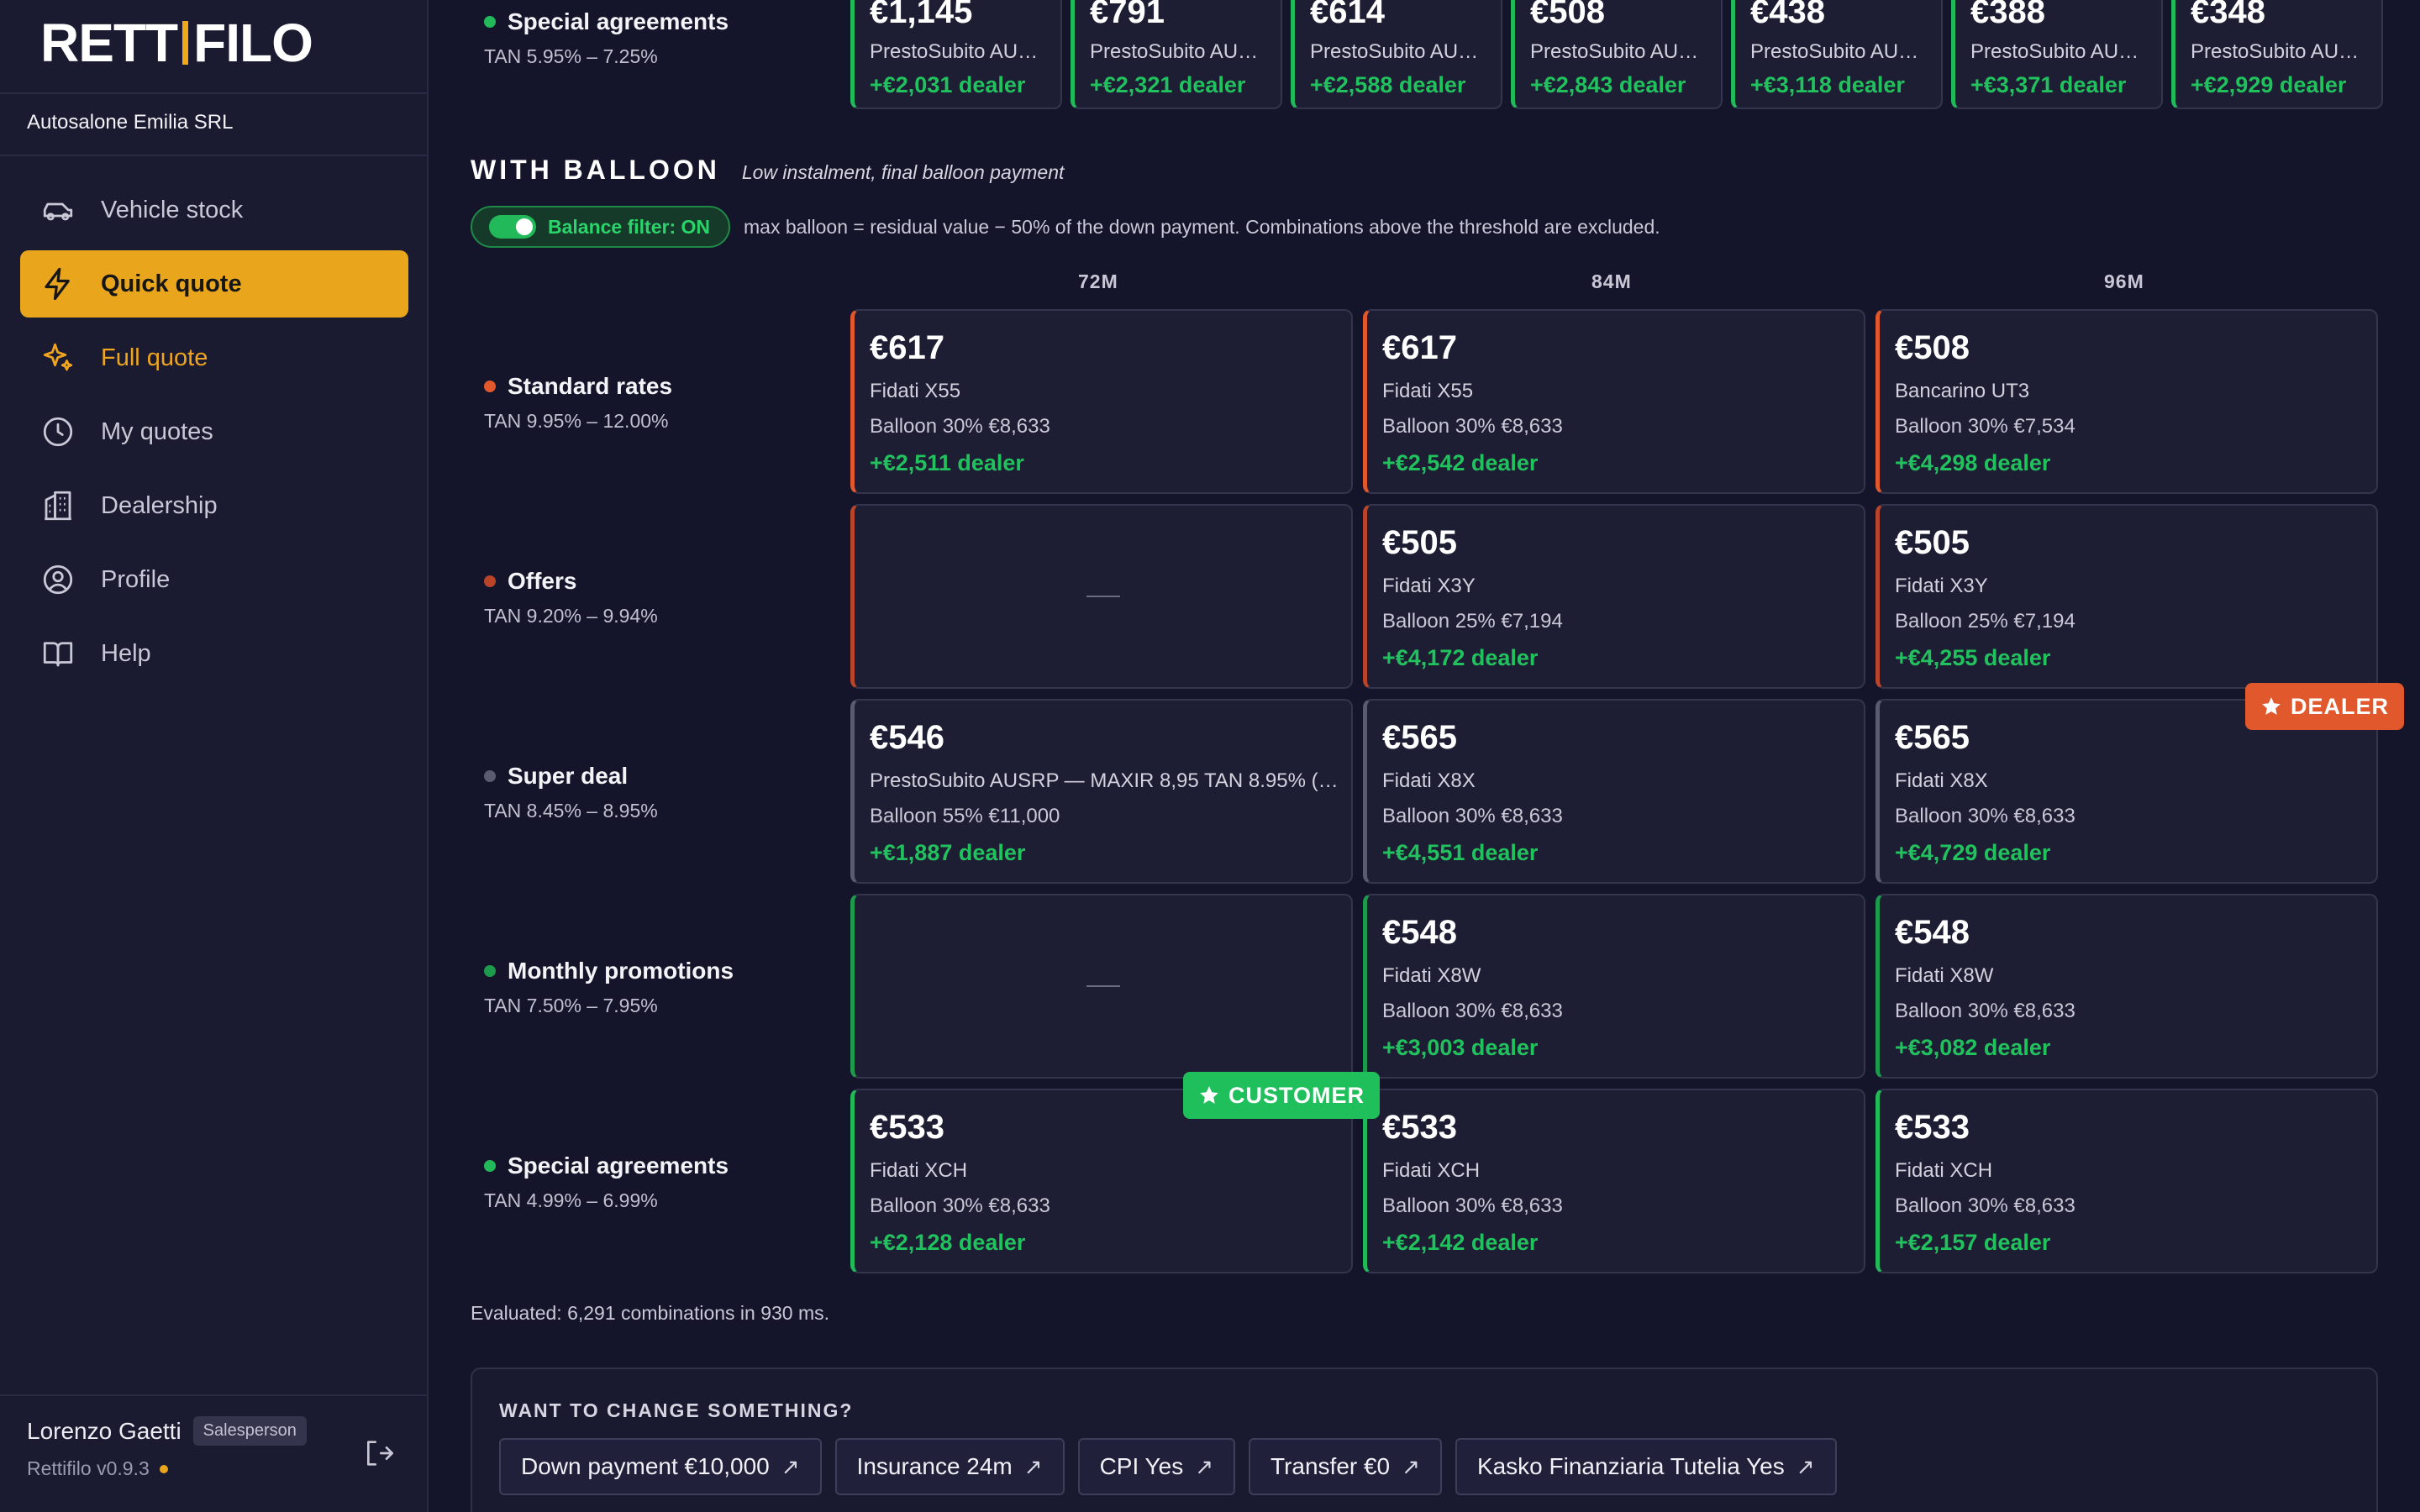  I want to click on change-chip: Down payment €10,000 ↗, so click(660, 1466).